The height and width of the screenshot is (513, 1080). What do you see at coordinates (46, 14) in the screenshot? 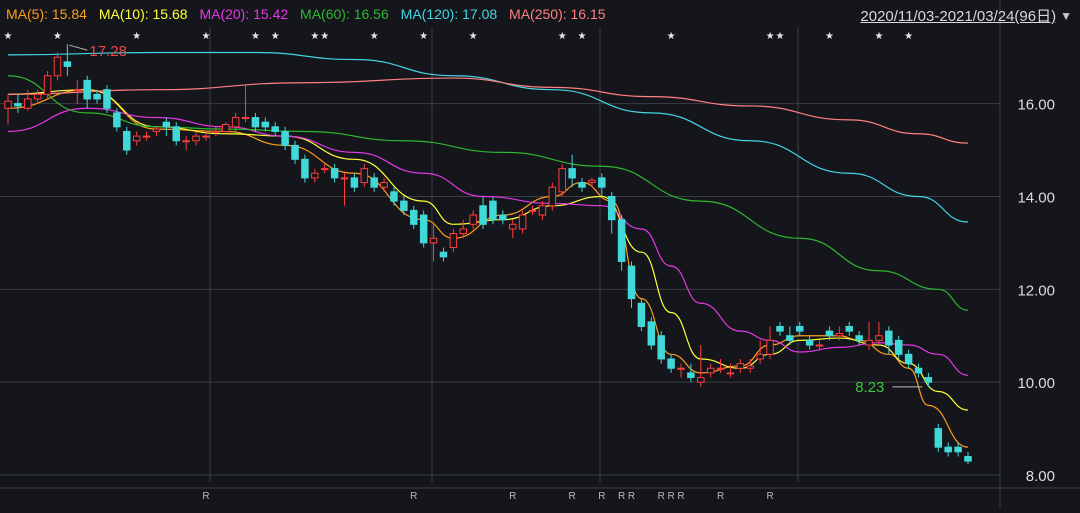
I see `ma5-legend: MA(5): 15.84` at bounding box center [46, 14].